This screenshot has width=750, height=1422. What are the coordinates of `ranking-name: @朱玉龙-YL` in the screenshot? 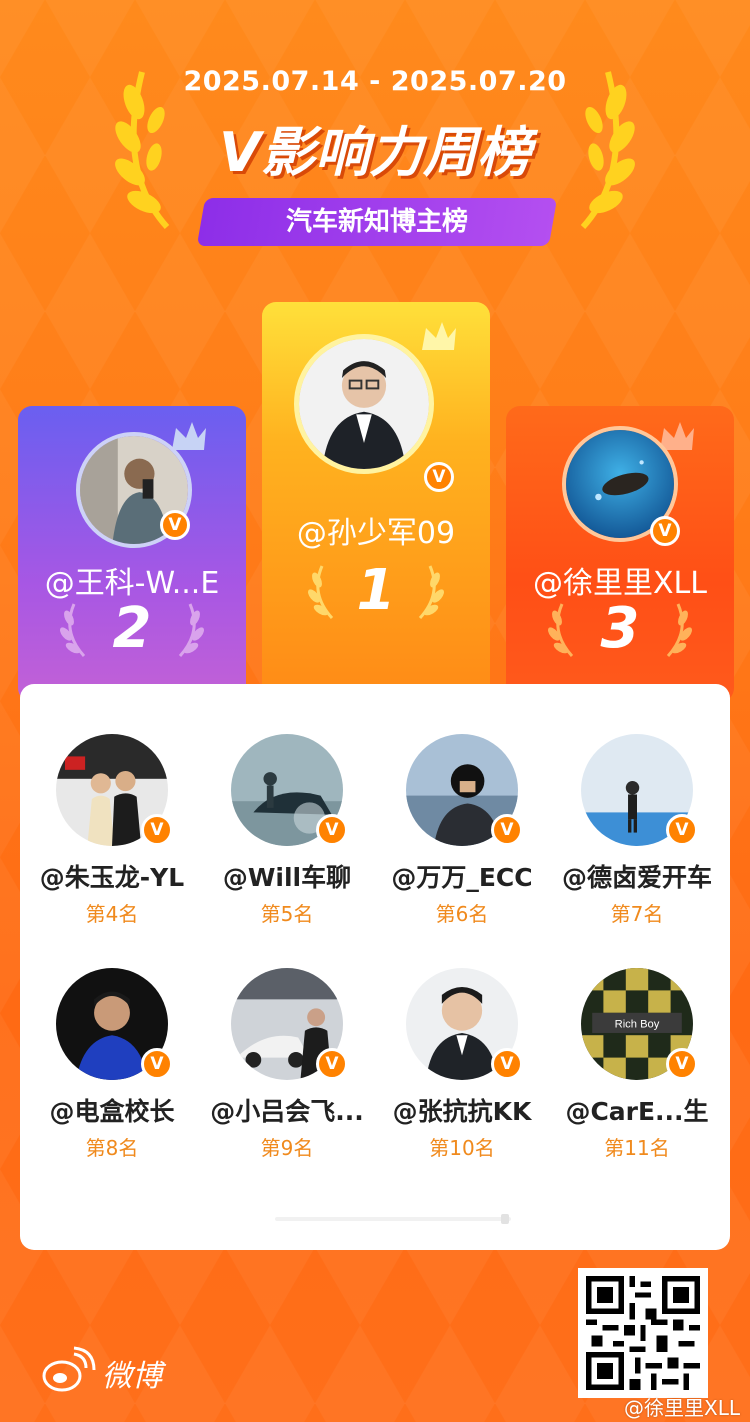 It's located at (112, 877).